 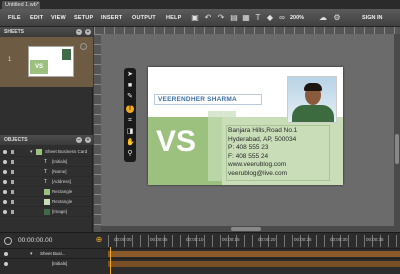 I want to click on timeline-tick: 00:00:15, so click(x=231, y=239).